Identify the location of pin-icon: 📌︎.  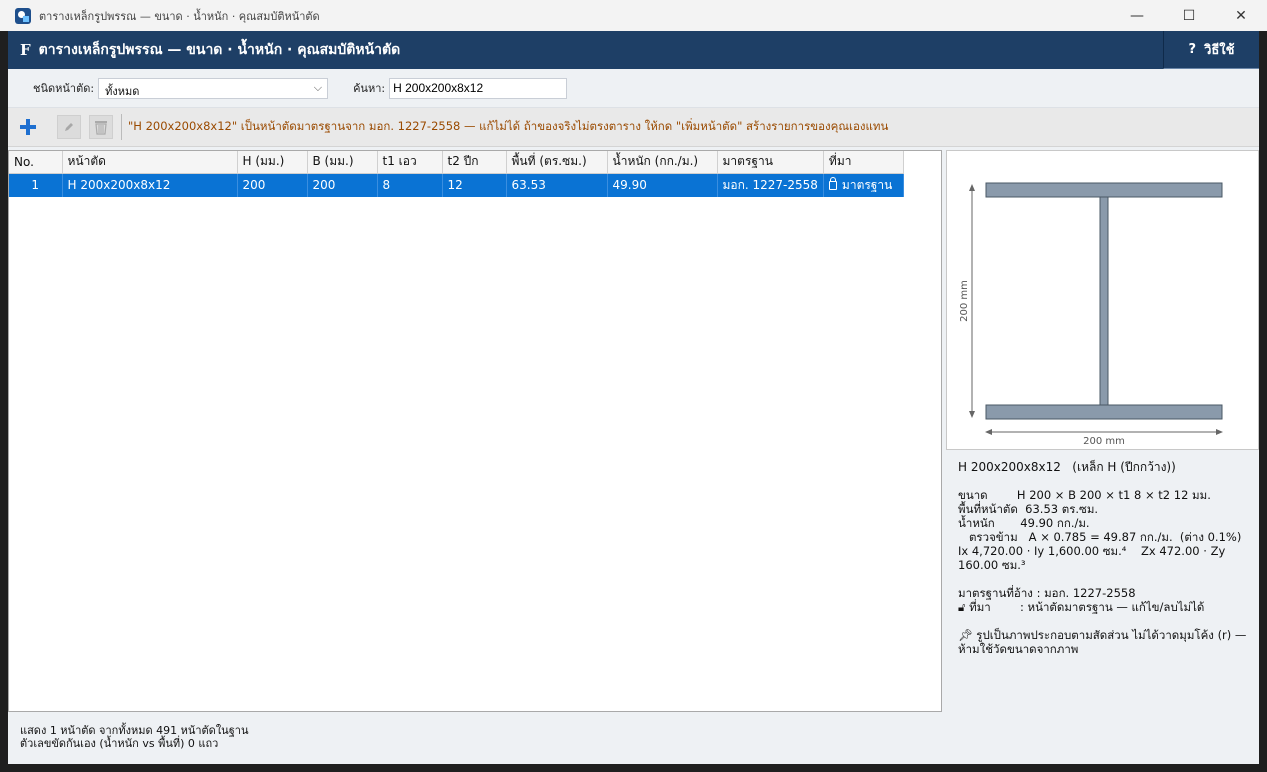
(967, 635).